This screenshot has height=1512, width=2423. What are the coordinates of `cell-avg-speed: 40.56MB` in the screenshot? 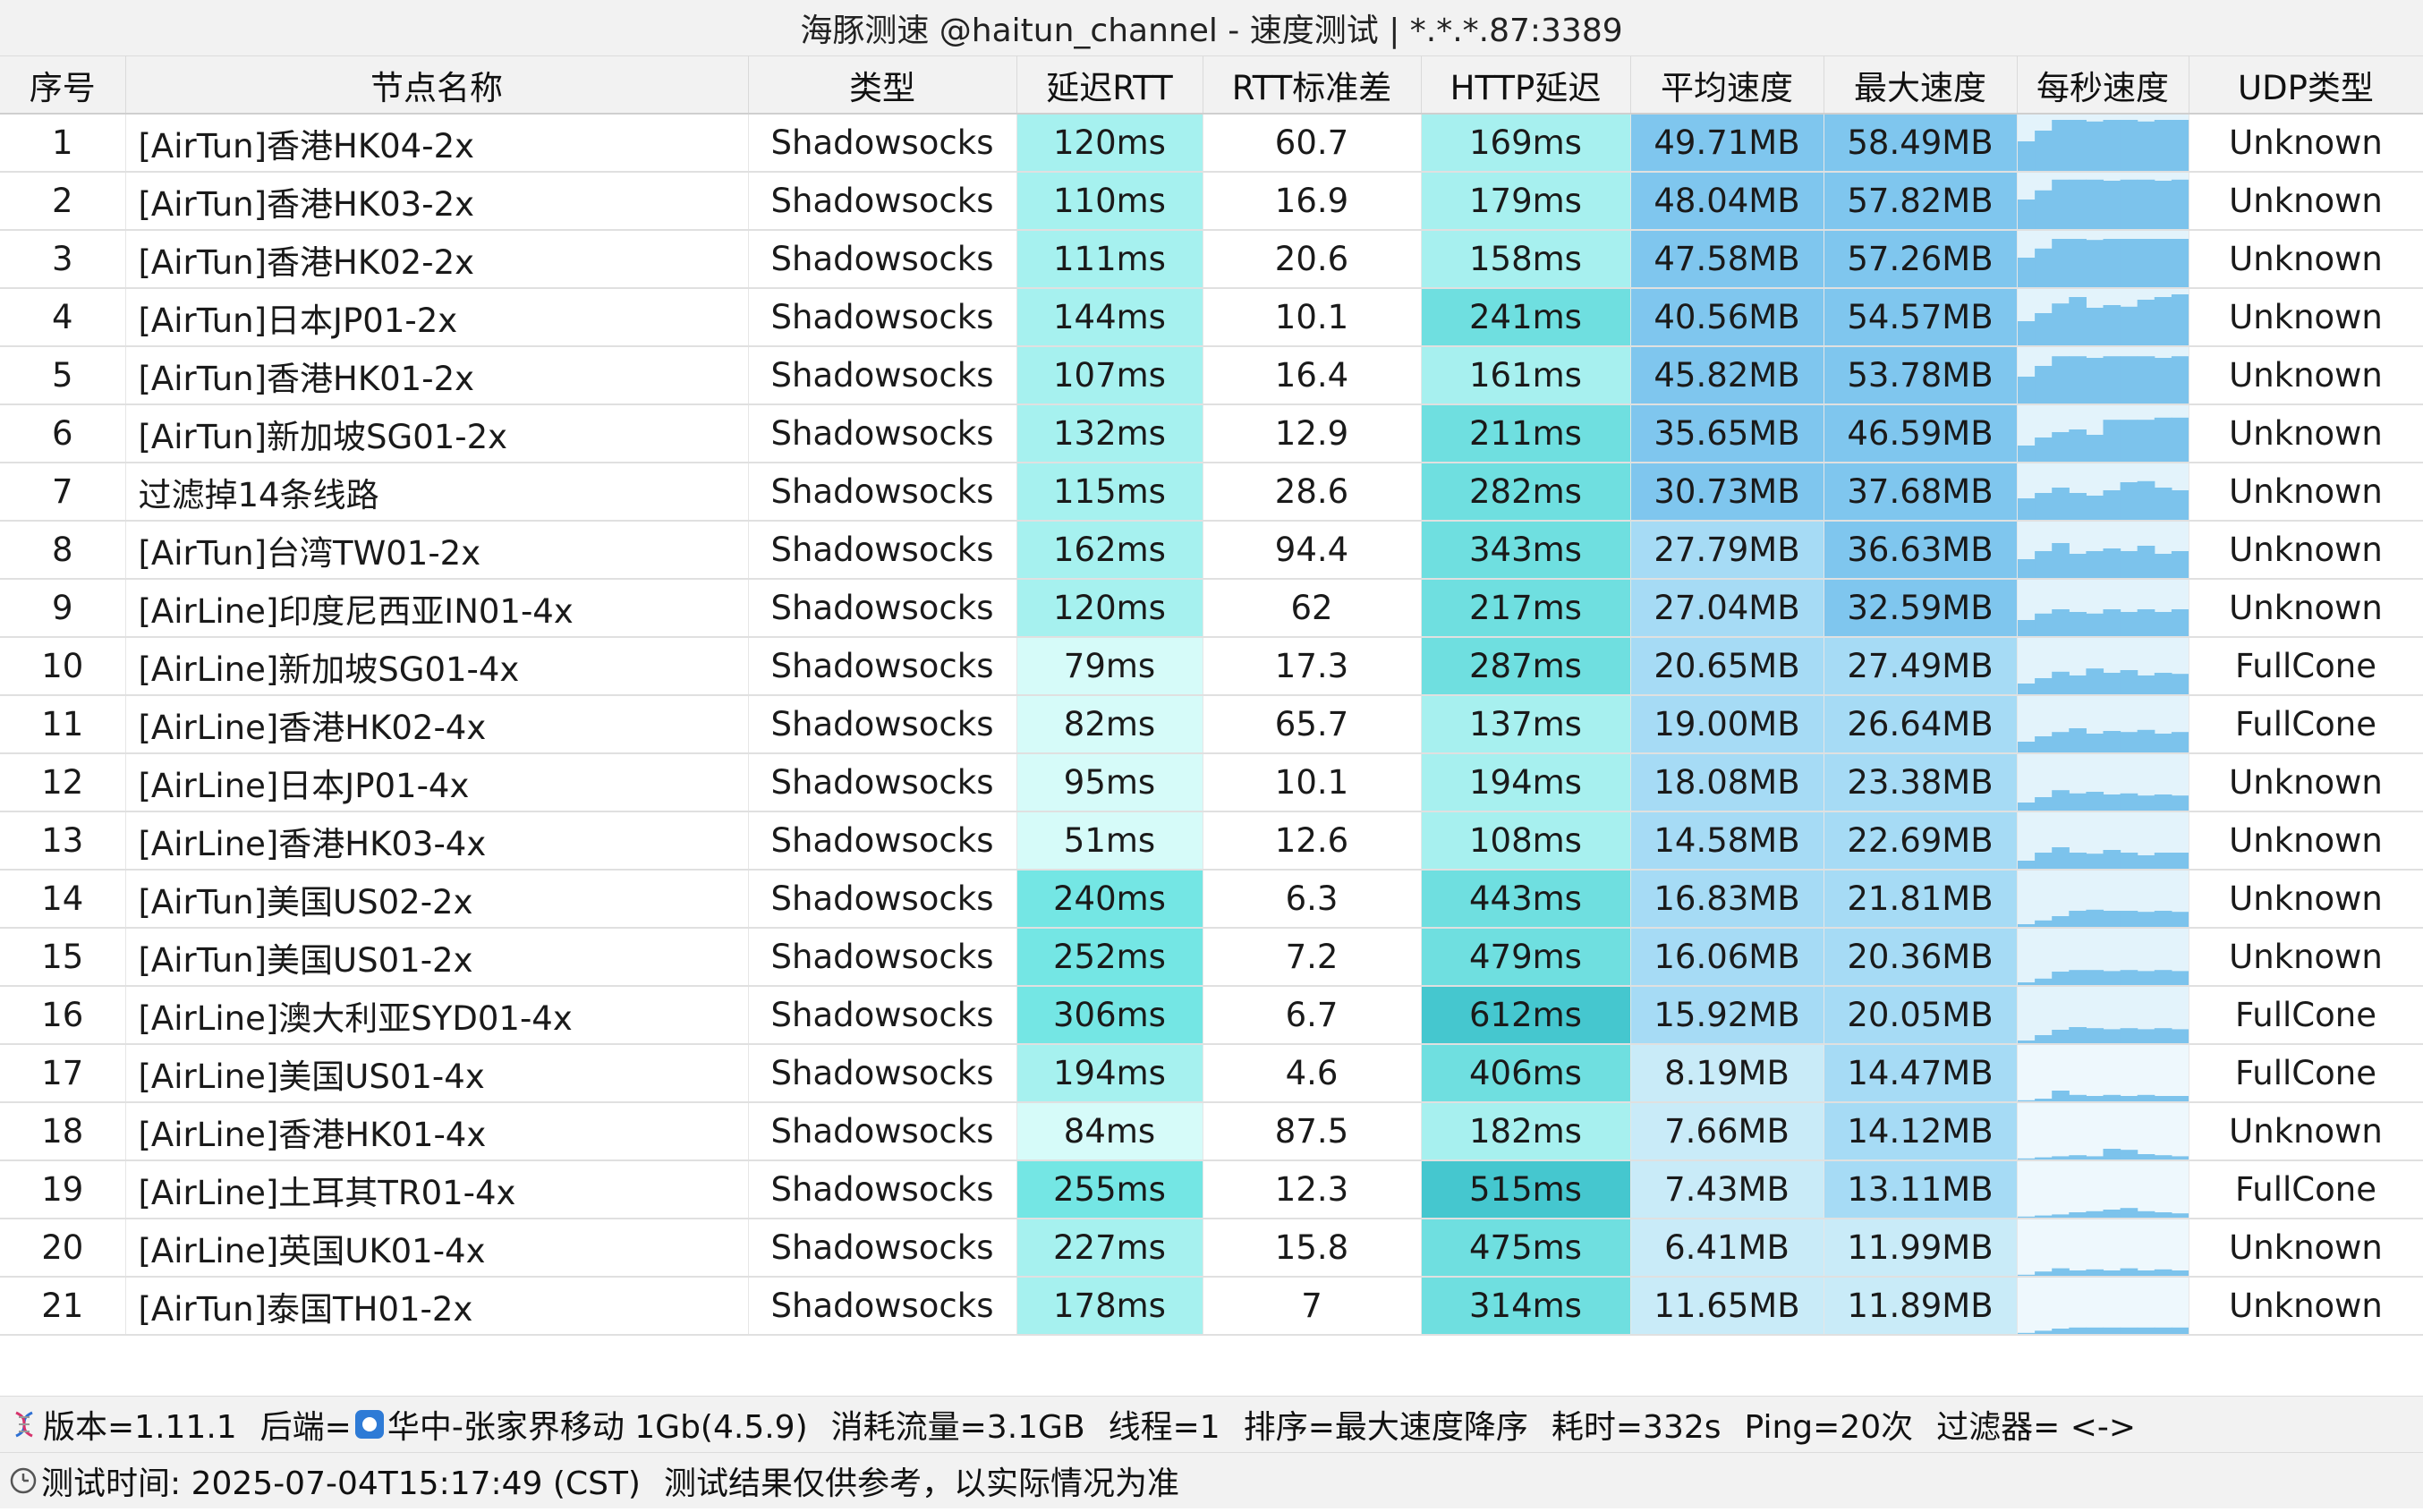 It's located at (1727, 317).